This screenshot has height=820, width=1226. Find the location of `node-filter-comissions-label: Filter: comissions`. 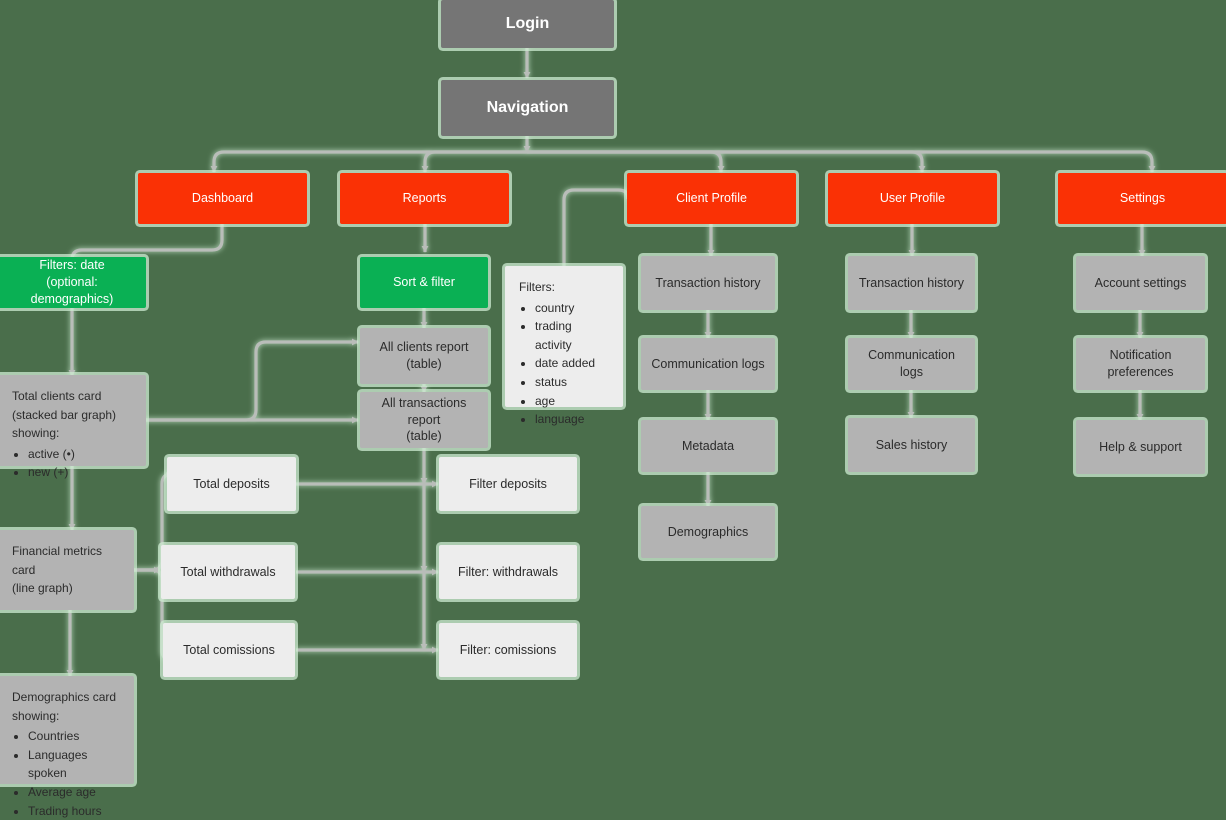

node-filter-comissions-label: Filter: comissions is located at coordinates (508, 649).